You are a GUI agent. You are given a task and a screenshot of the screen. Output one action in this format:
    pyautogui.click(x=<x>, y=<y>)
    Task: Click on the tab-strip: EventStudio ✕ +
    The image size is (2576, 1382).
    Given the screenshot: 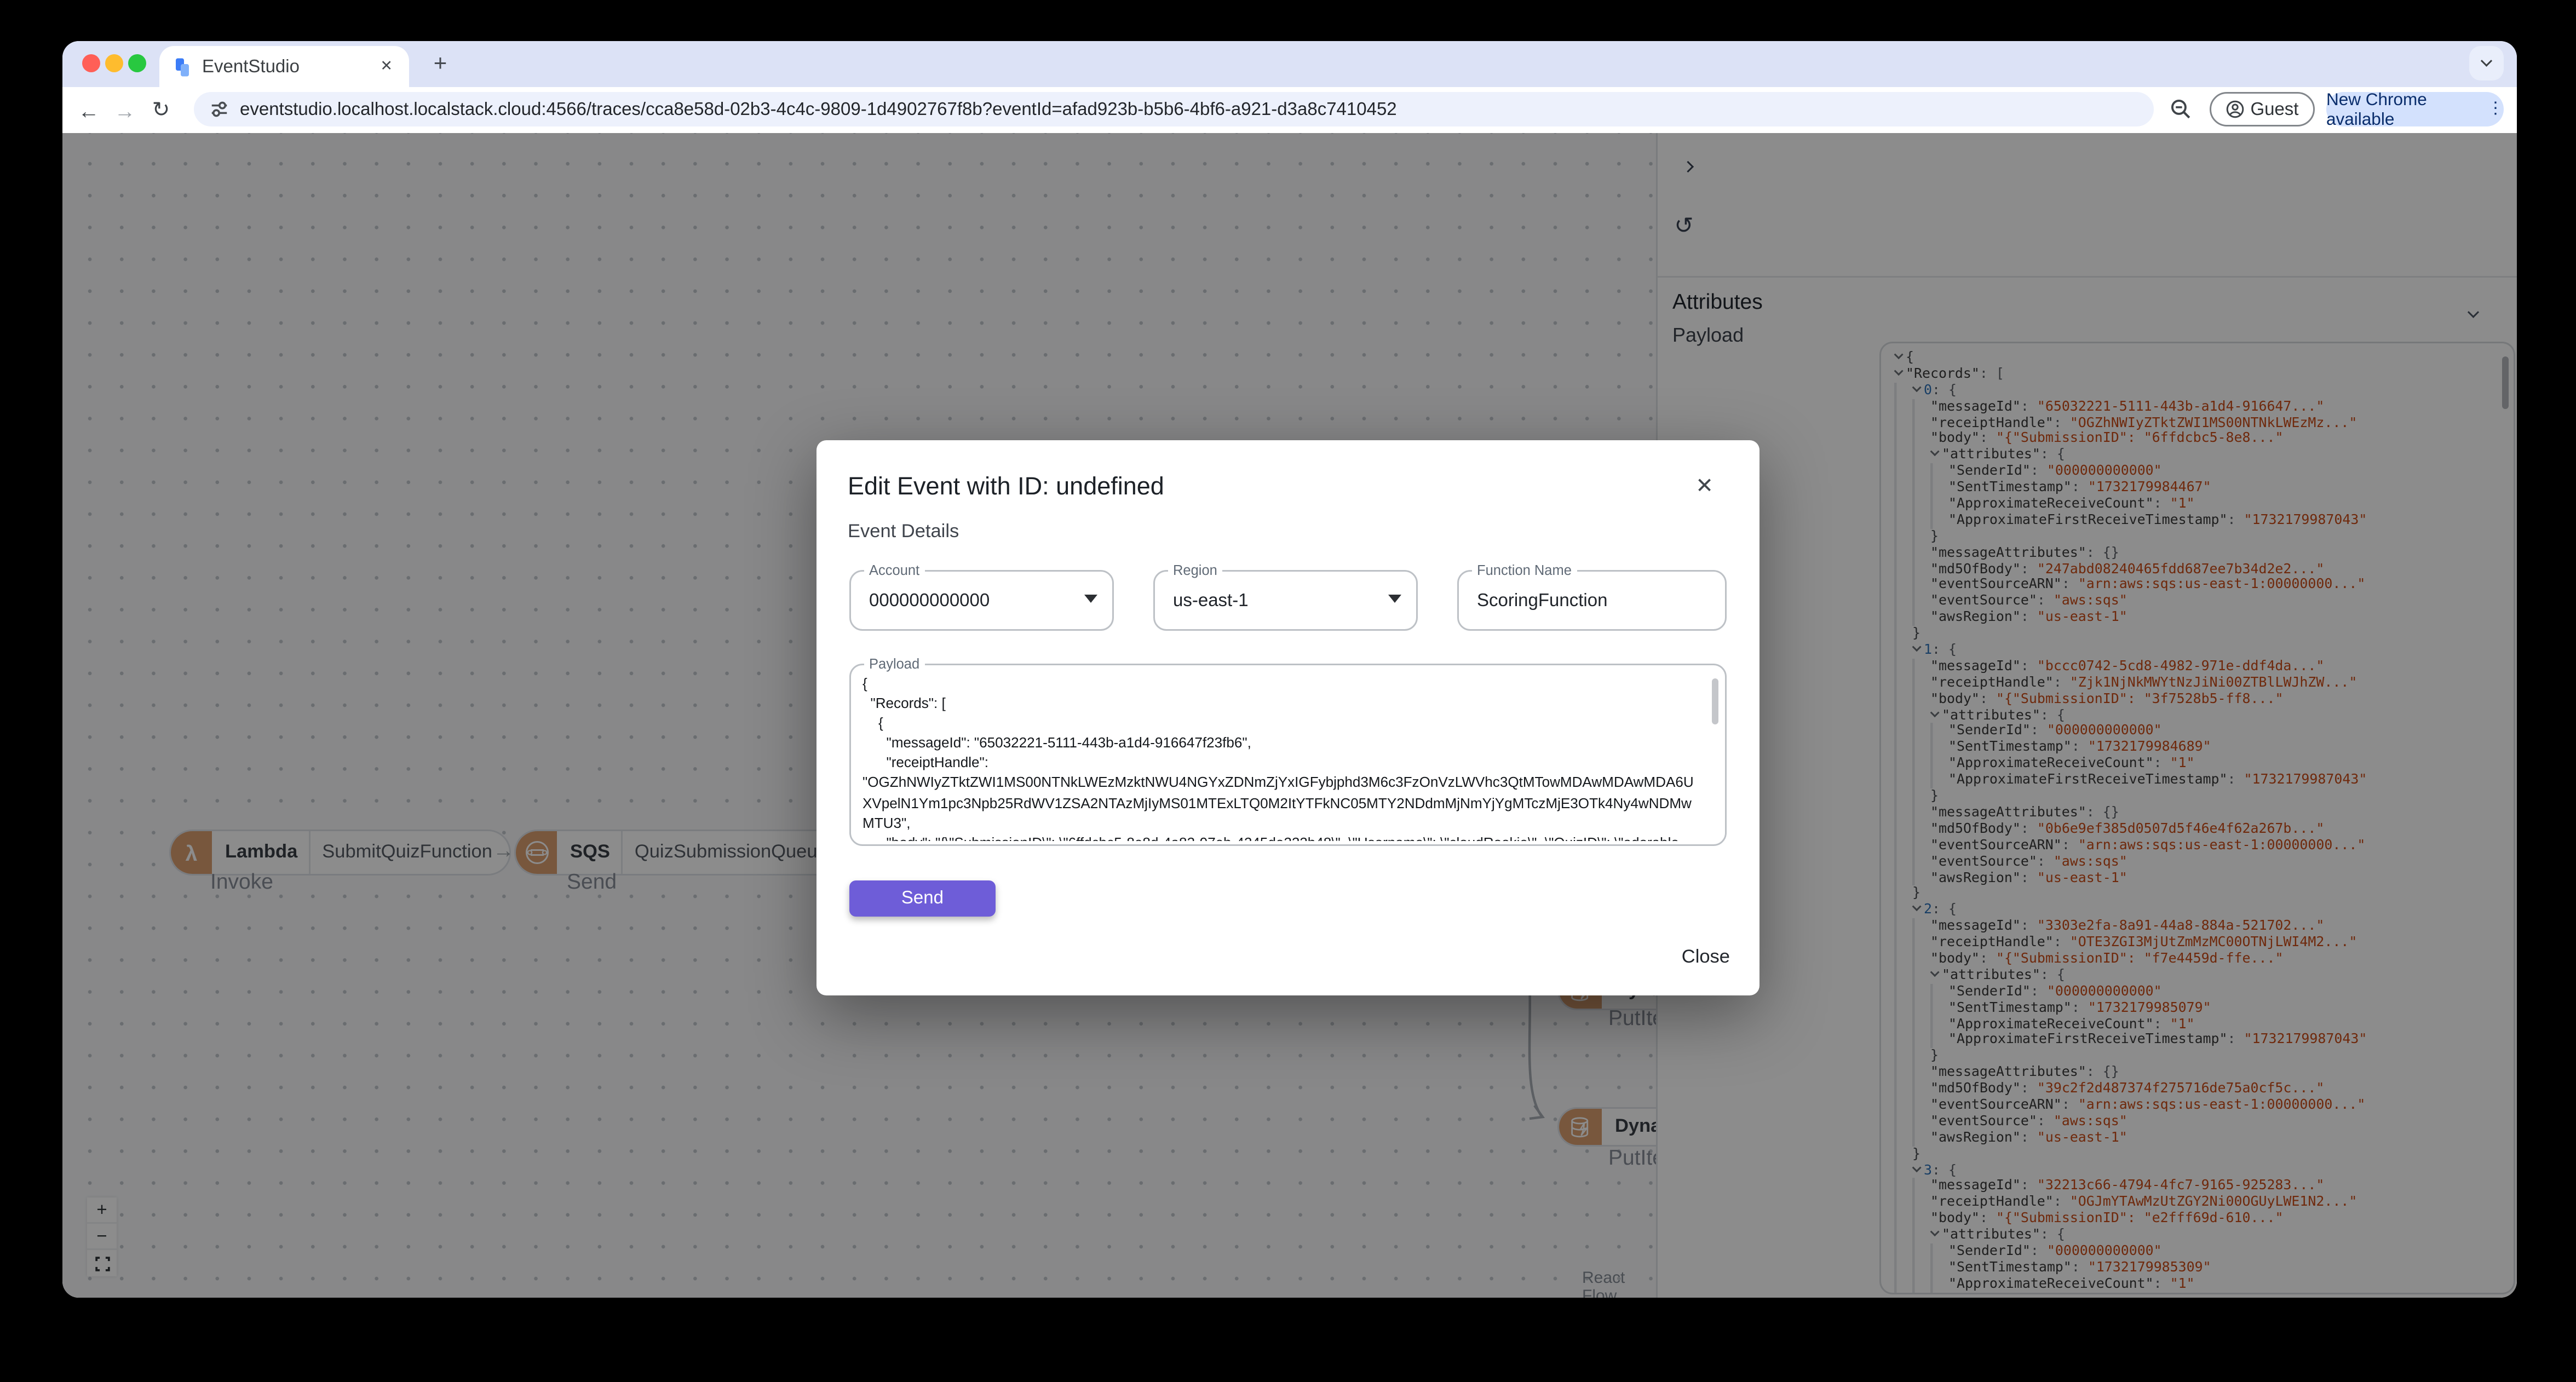 What is the action you would take?
    pyautogui.click(x=1289, y=64)
    